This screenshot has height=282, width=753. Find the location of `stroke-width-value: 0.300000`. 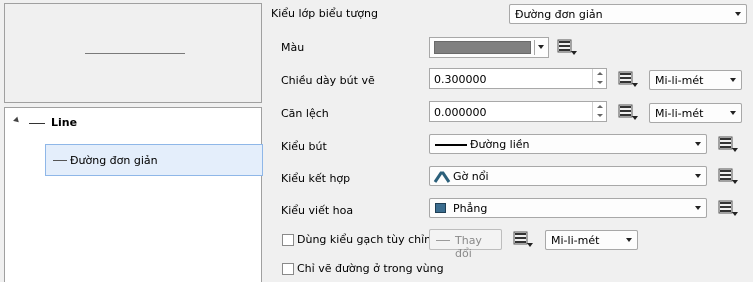

stroke-width-value: 0.300000 is located at coordinates (460, 79).